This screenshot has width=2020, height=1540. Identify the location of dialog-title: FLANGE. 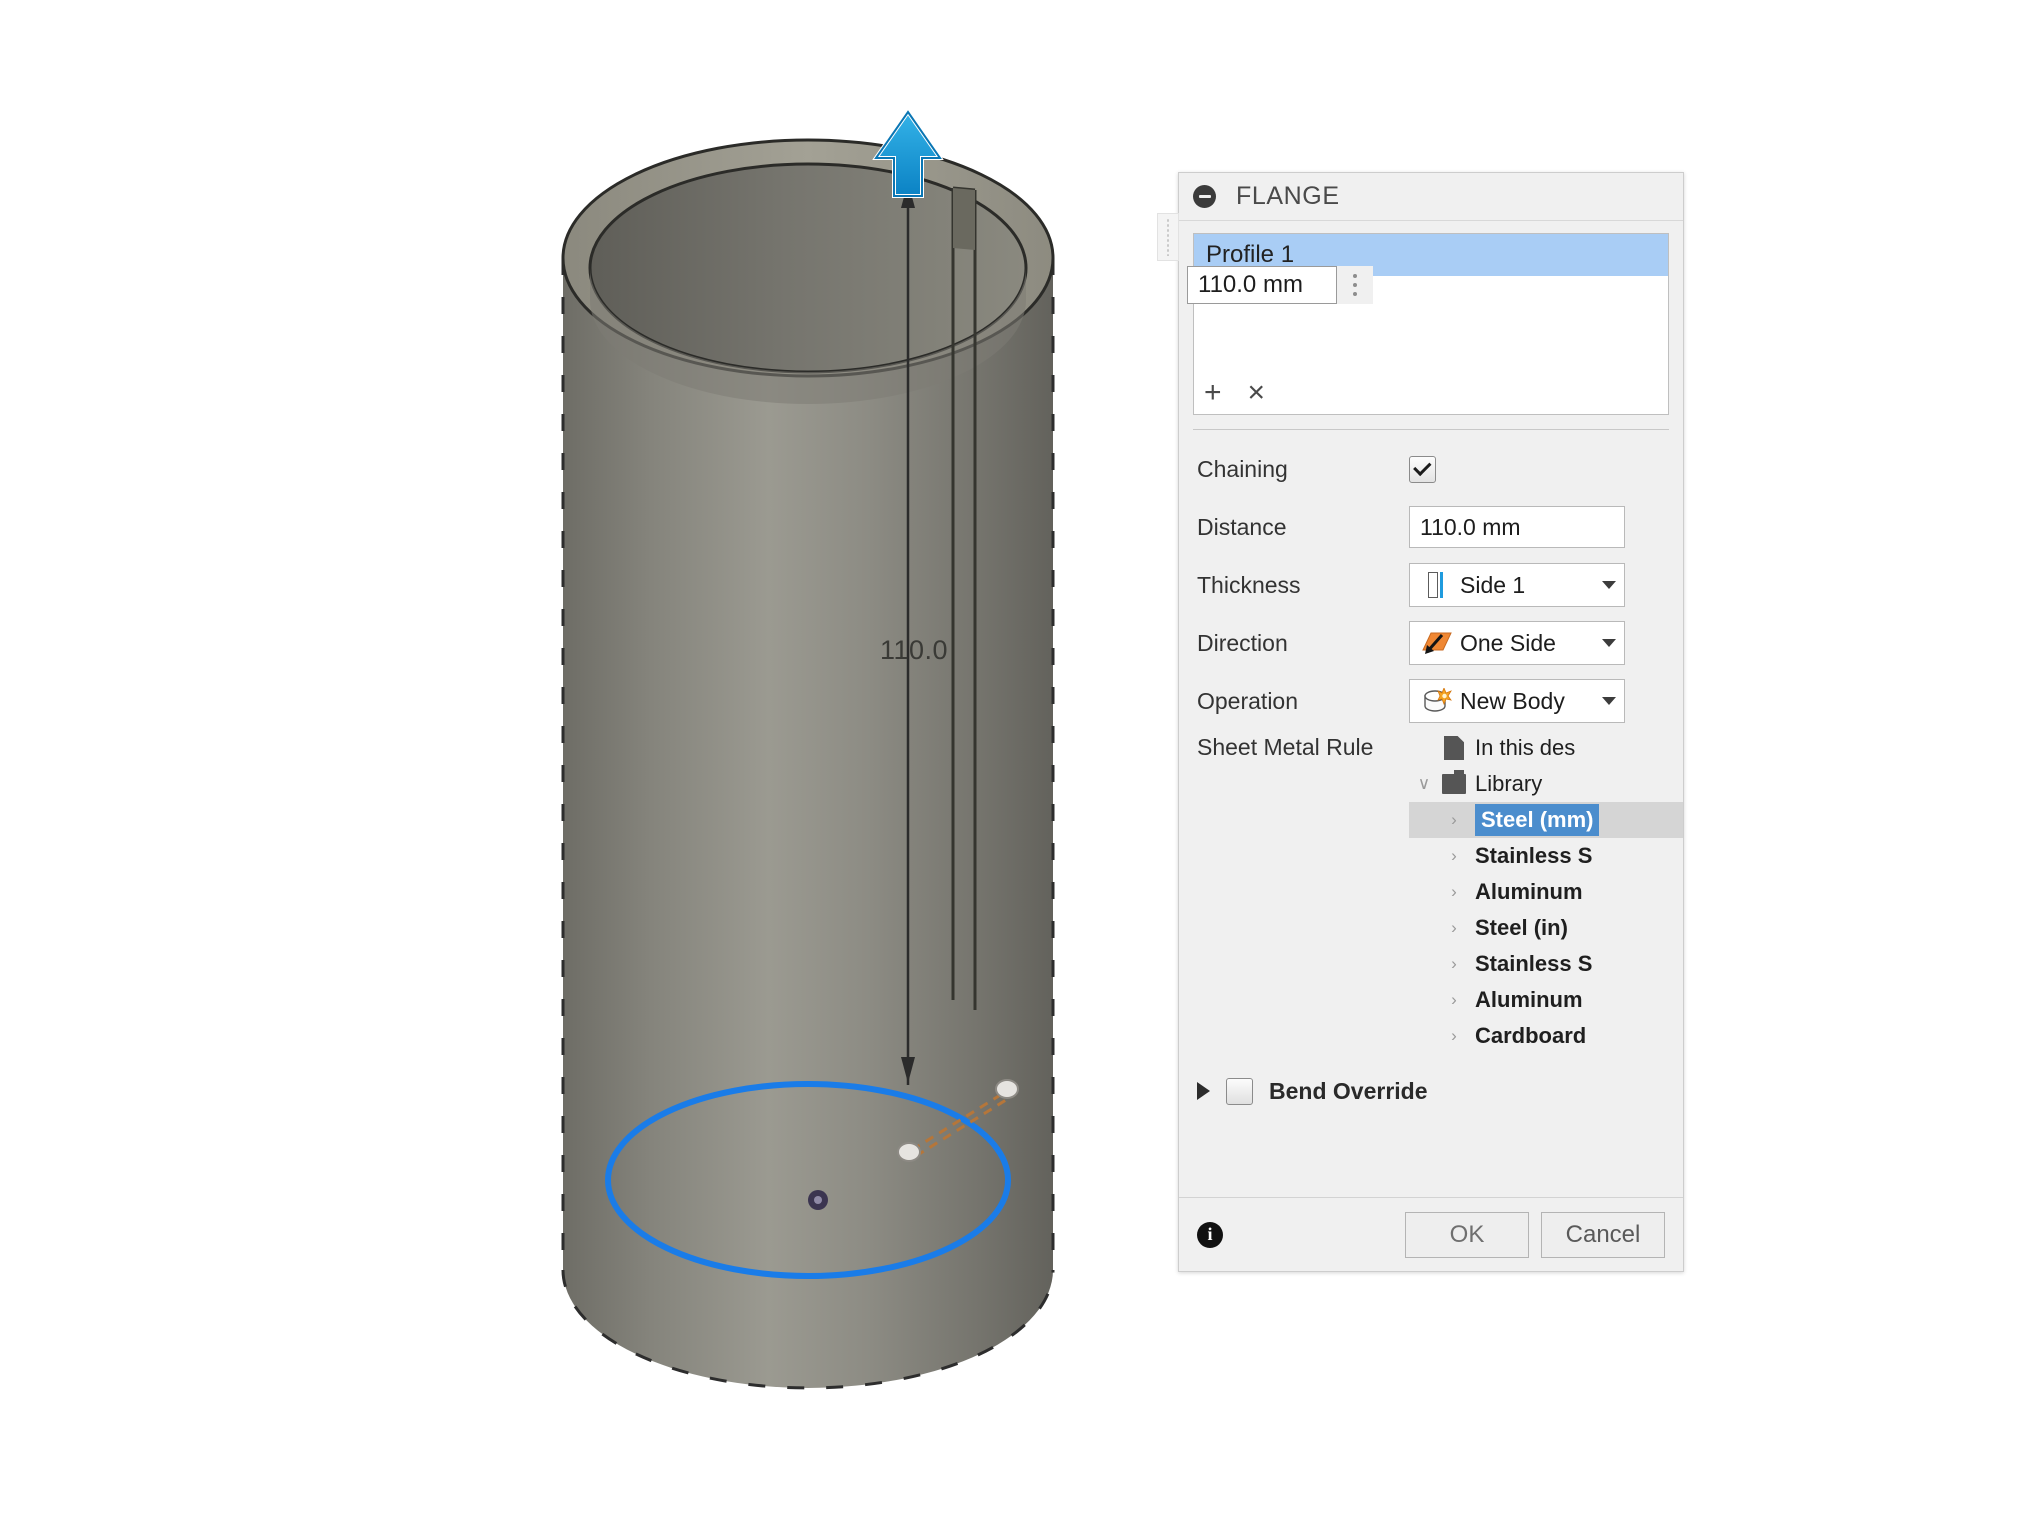
(1288, 196).